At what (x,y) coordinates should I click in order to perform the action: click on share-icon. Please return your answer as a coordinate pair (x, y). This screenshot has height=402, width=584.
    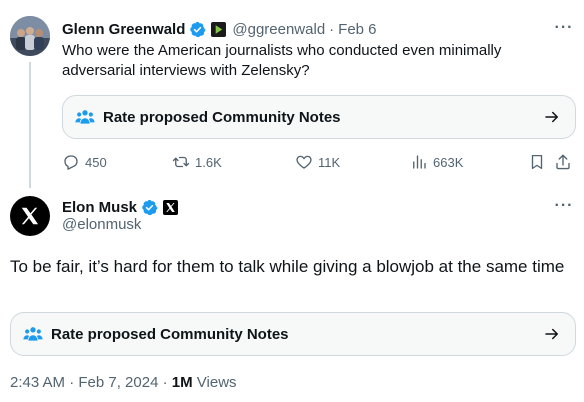
    Looking at the image, I should click on (563, 162).